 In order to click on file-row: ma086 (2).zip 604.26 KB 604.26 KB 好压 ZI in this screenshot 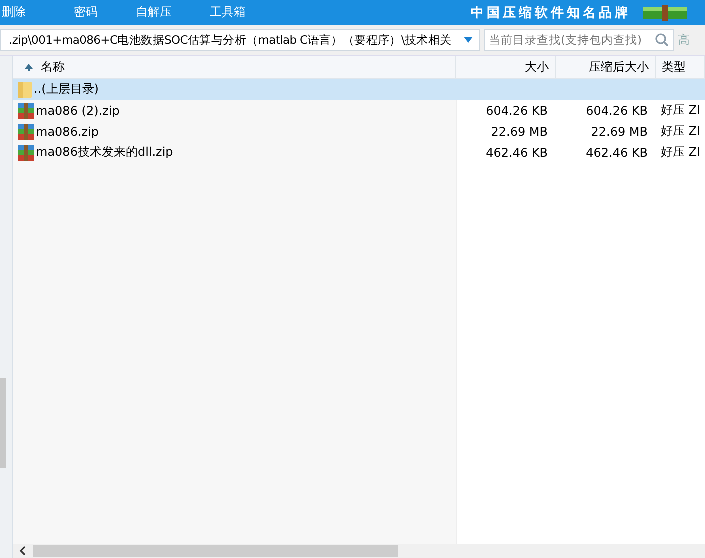, I will do `click(359, 110)`.